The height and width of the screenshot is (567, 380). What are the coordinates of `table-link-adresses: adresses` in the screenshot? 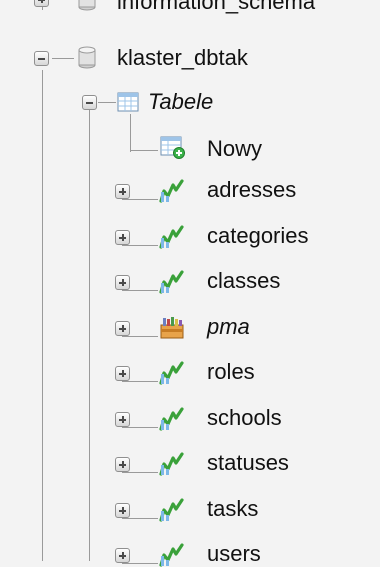 It's located at (251, 190).